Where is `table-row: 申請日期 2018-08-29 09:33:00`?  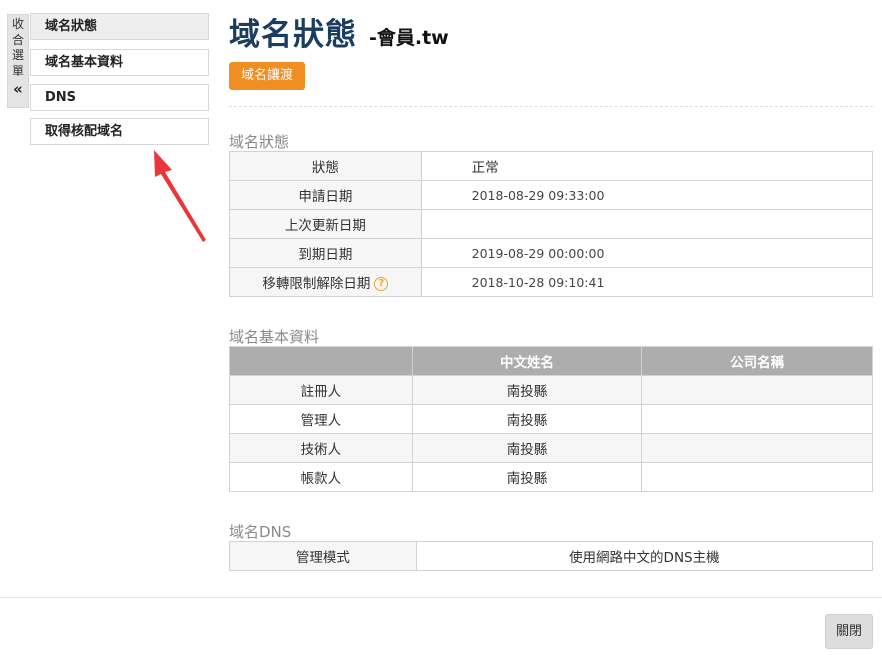 table-row: 申請日期 2018-08-29 09:33:00 is located at coordinates (551, 195).